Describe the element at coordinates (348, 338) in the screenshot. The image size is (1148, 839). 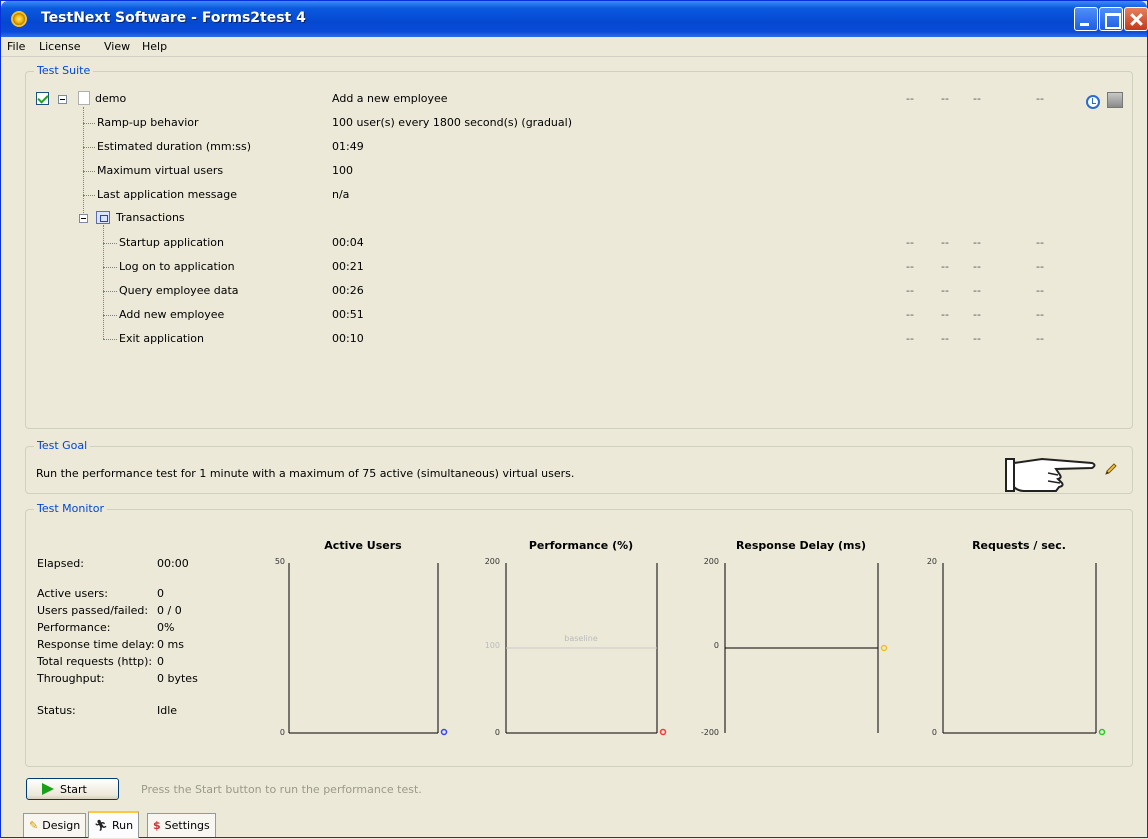
I see `transaction-time: 00:10` at that location.